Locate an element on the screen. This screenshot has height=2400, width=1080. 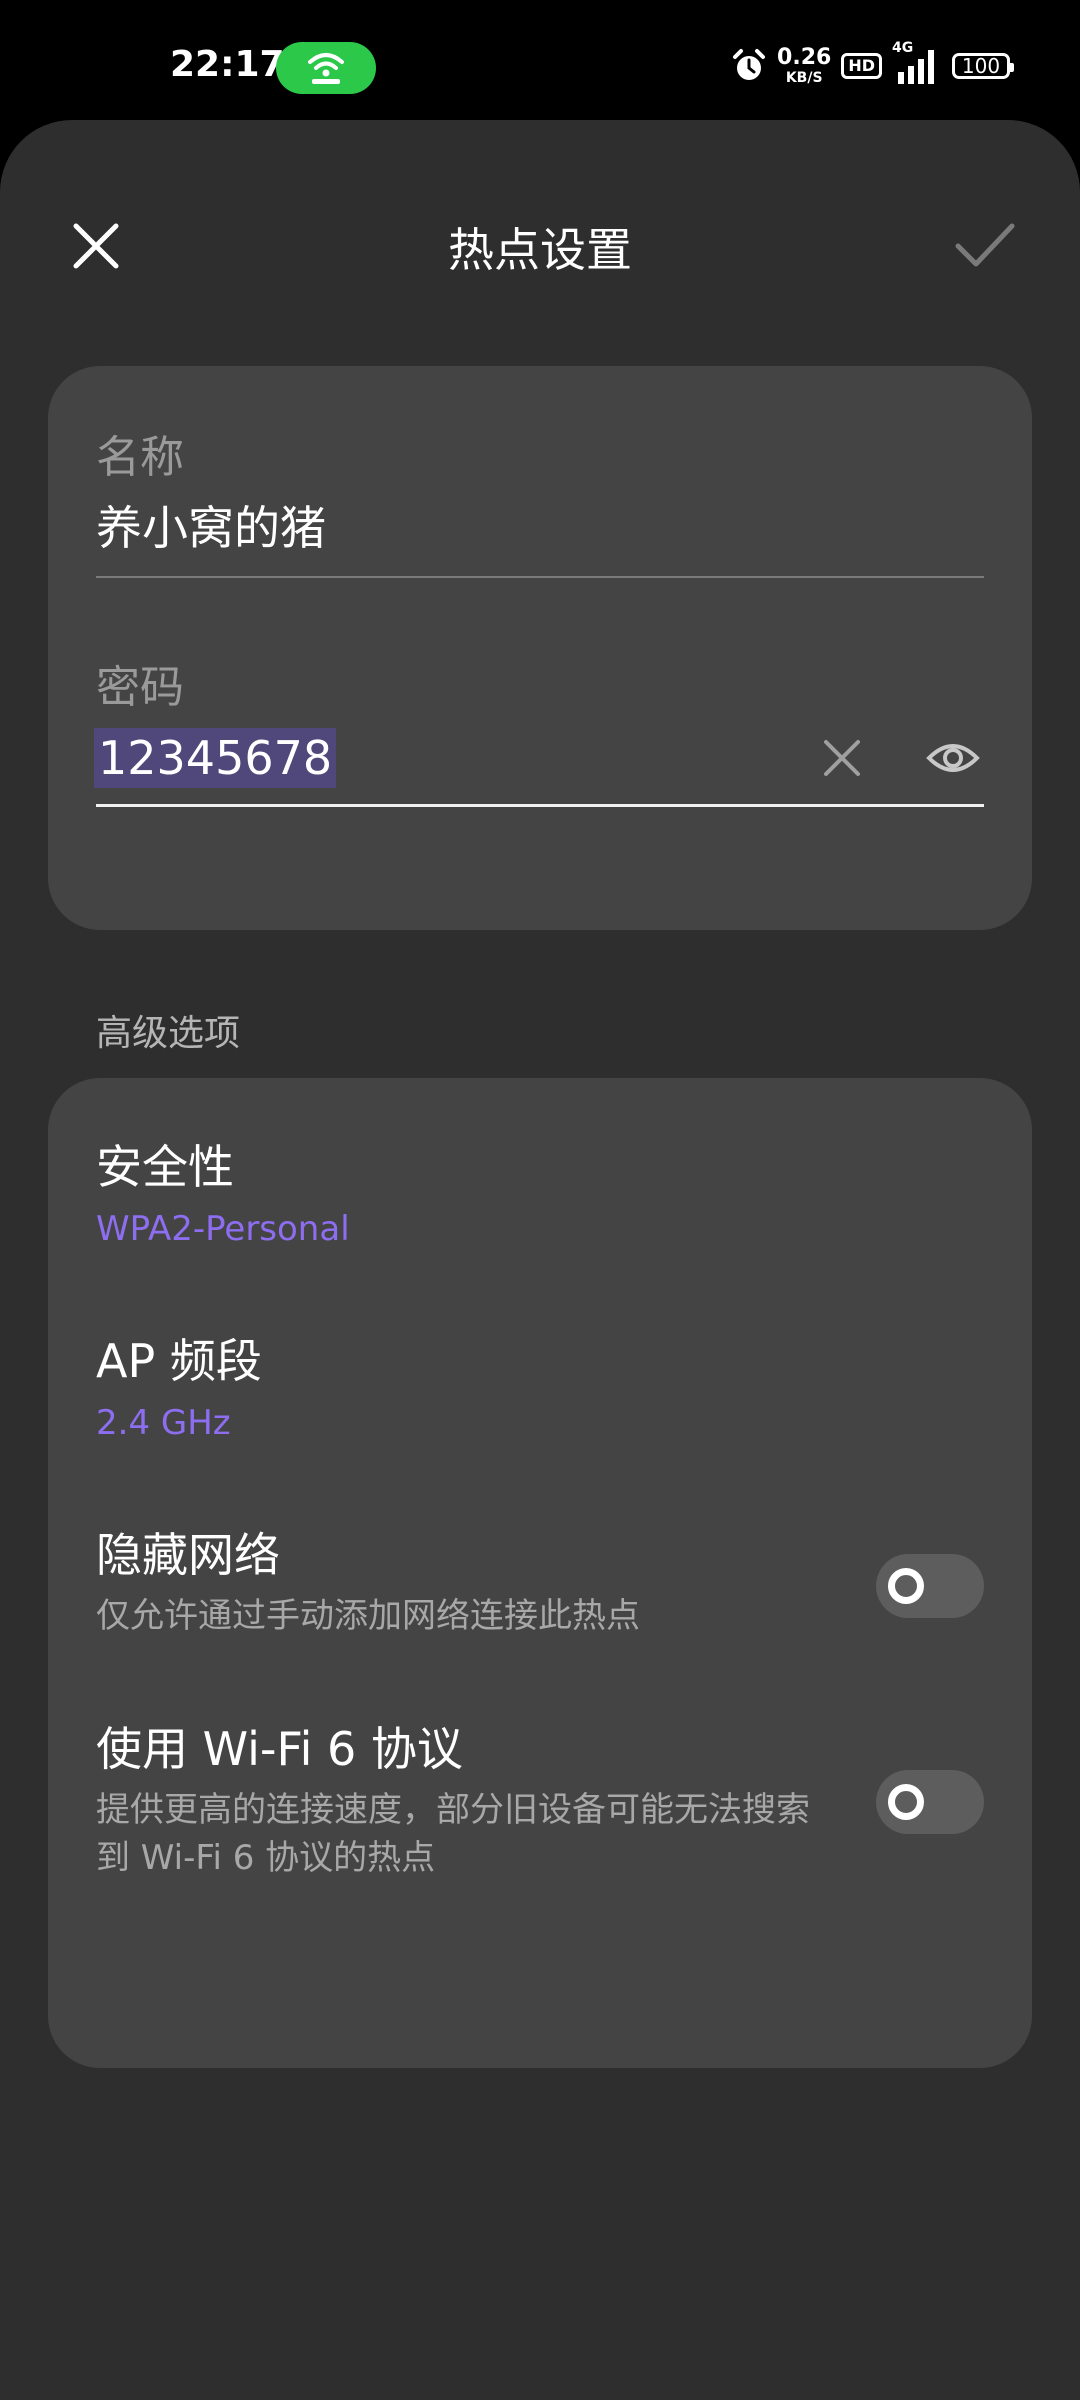
hide-network-title: 隐藏网络 is located at coordinates (188, 1555).